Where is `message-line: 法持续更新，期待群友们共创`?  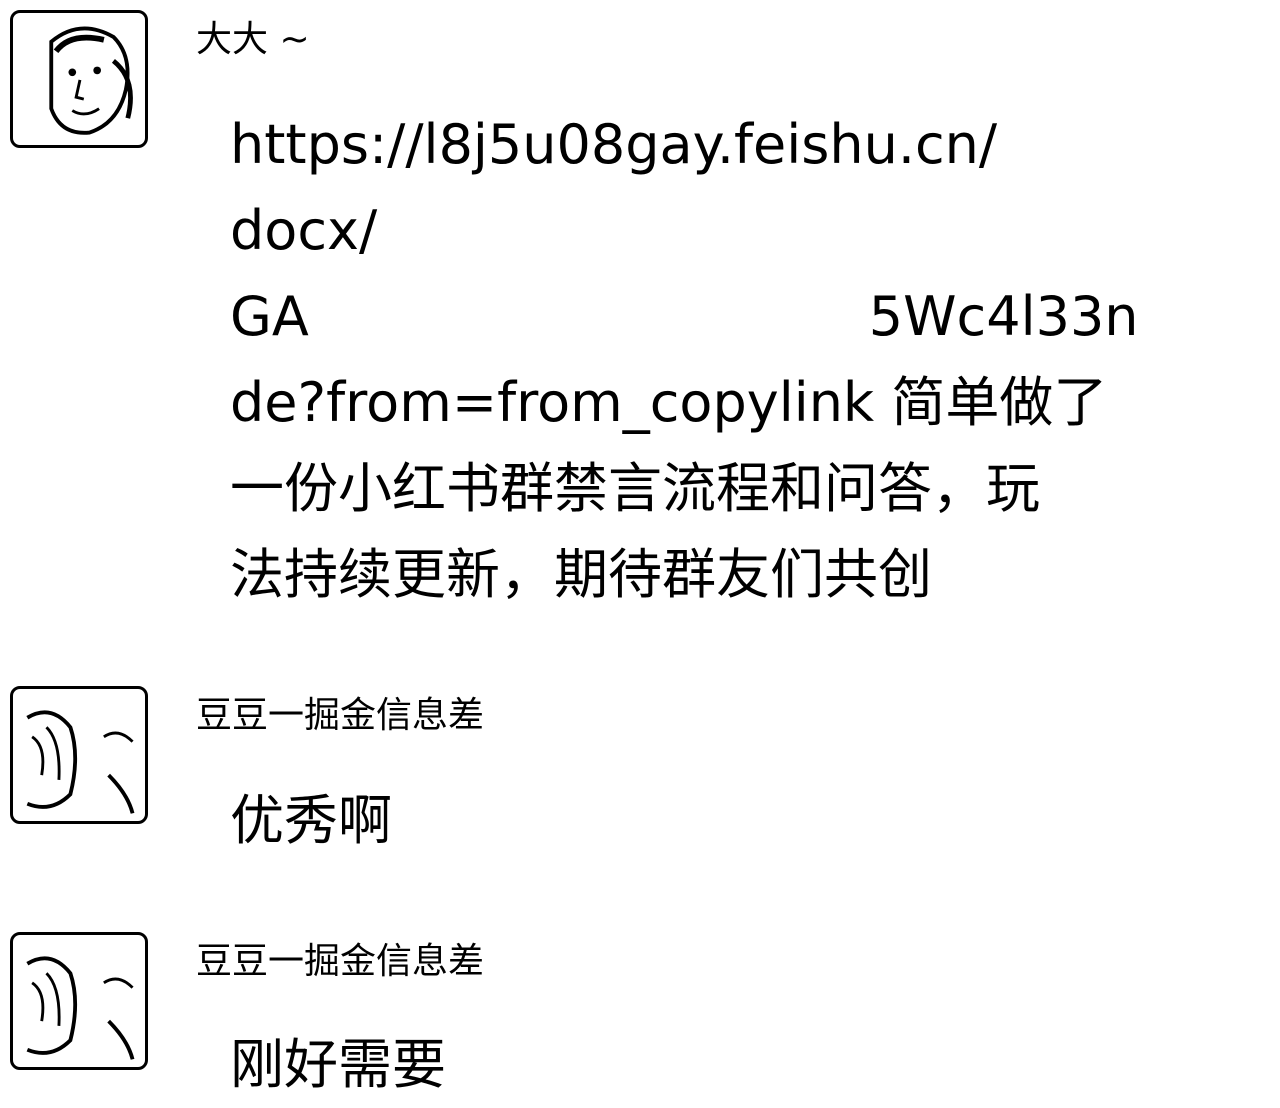
message-line: 法持续更新，期待群友们共创 is located at coordinates (581, 574).